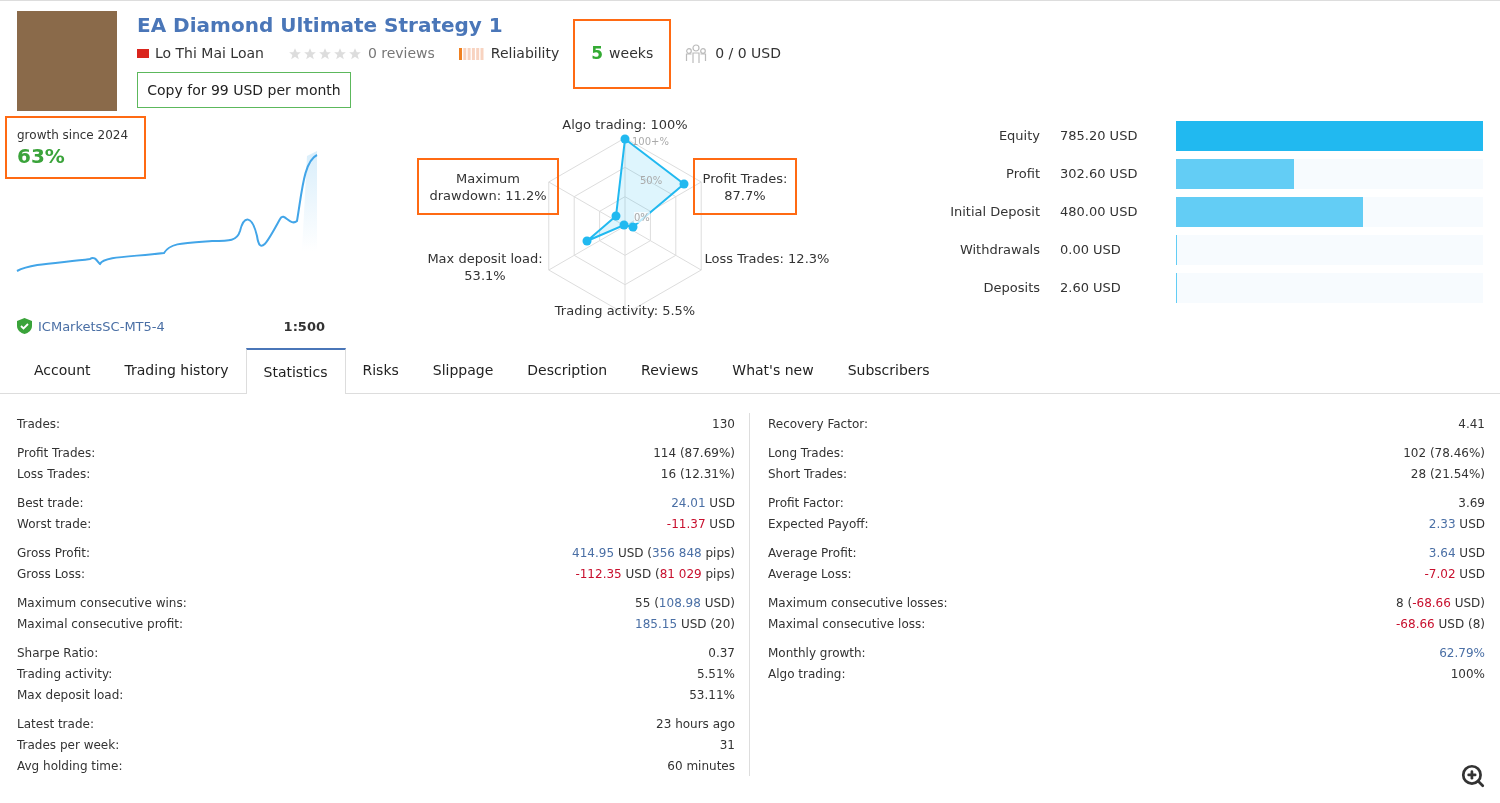  Describe the element at coordinates (858, 603) in the screenshot. I see `stat-label: Maximum consecutive losses:` at that location.